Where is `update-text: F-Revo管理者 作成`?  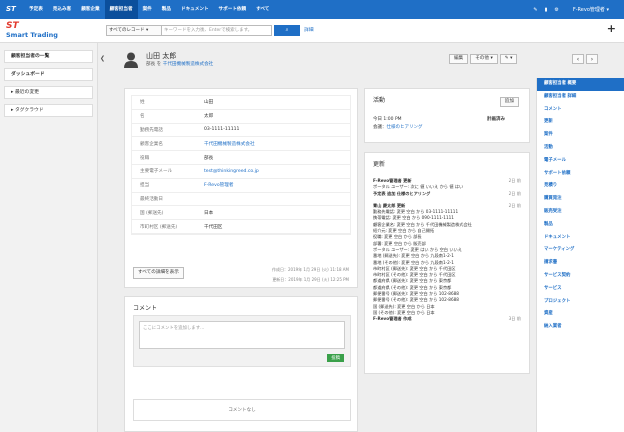
update-text: F-Revo管理者 作成 is located at coordinates (392, 319).